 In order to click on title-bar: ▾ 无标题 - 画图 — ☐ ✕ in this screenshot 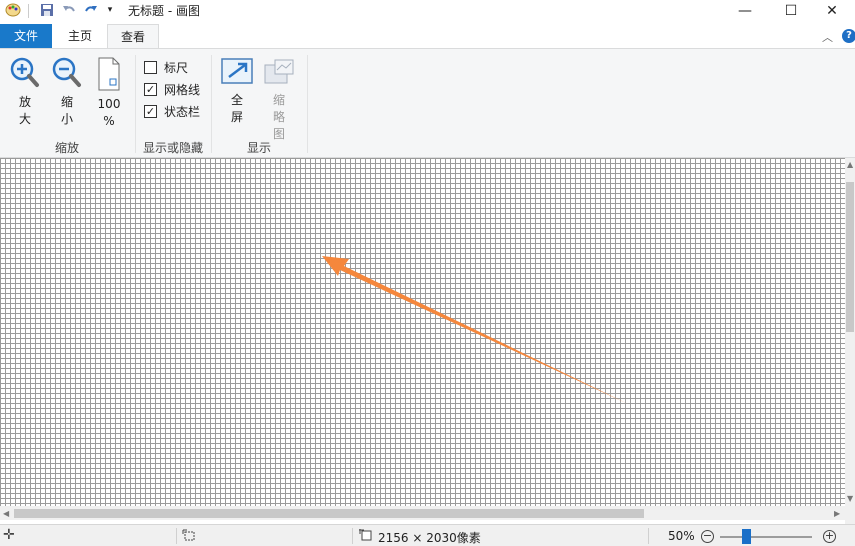, I will do `click(427, 11)`.